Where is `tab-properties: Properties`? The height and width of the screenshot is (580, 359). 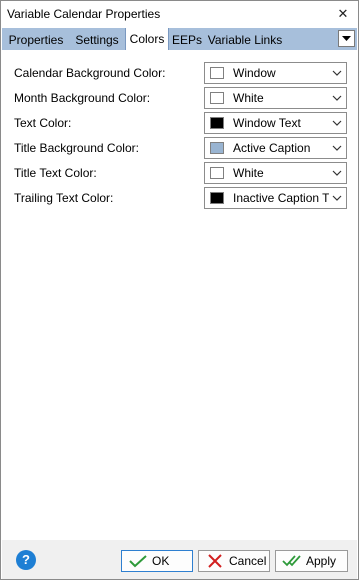
tab-properties: Properties is located at coordinates (36, 40).